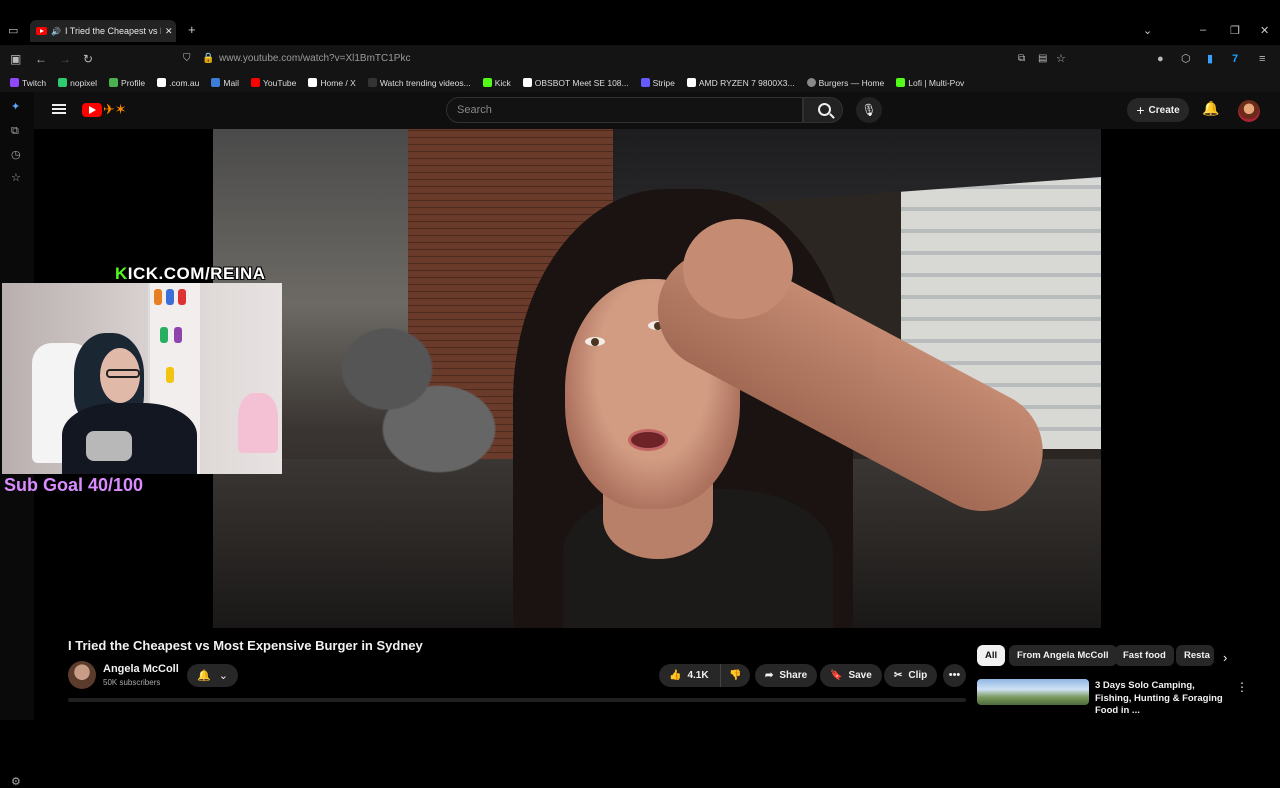 This screenshot has height=788, width=1280. What do you see at coordinates (1264, 30) in the screenshot?
I see `close-window-icon: ✕` at bounding box center [1264, 30].